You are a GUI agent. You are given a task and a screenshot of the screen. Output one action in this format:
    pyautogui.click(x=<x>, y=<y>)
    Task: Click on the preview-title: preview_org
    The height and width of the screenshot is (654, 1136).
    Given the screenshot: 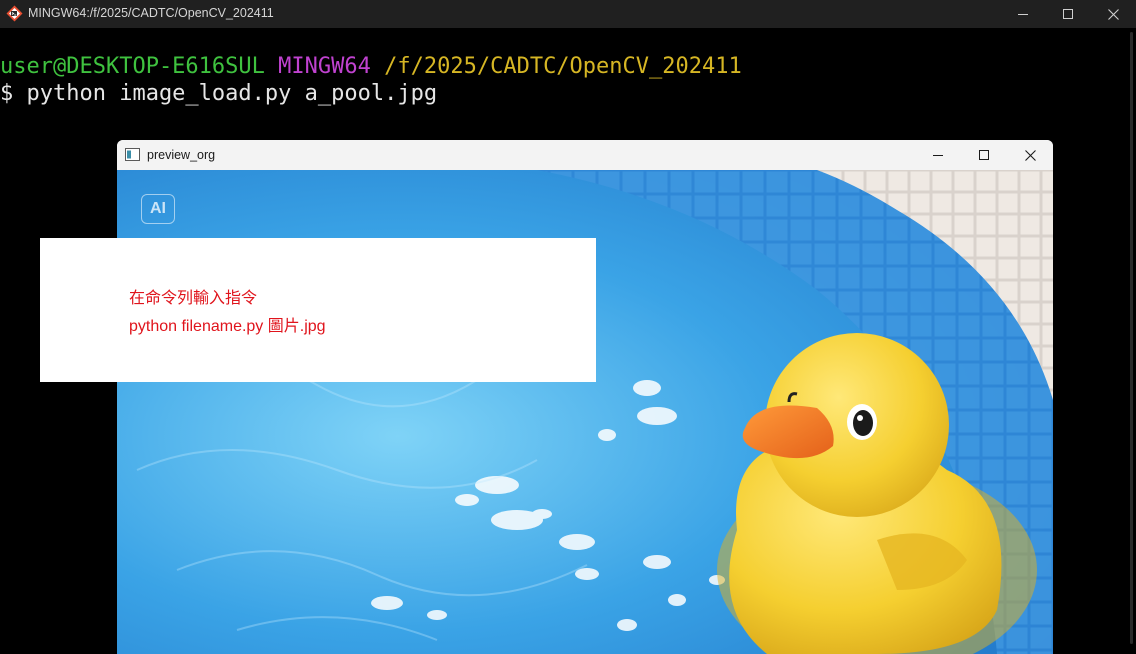 What is the action you would take?
    pyautogui.click(x=181, y=155)
    